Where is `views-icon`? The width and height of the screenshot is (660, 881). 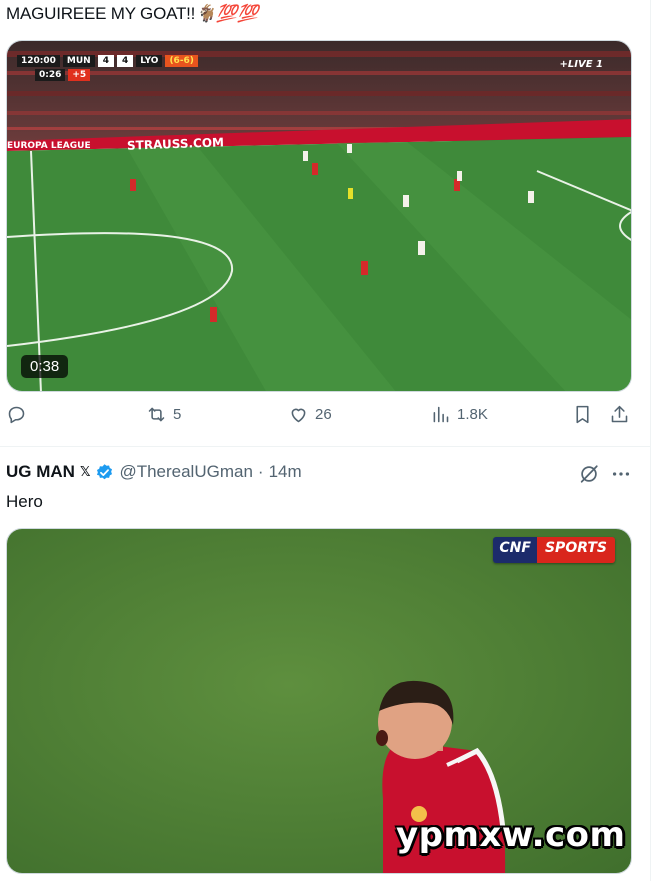 views-icon is located at coordinates (441, 414).